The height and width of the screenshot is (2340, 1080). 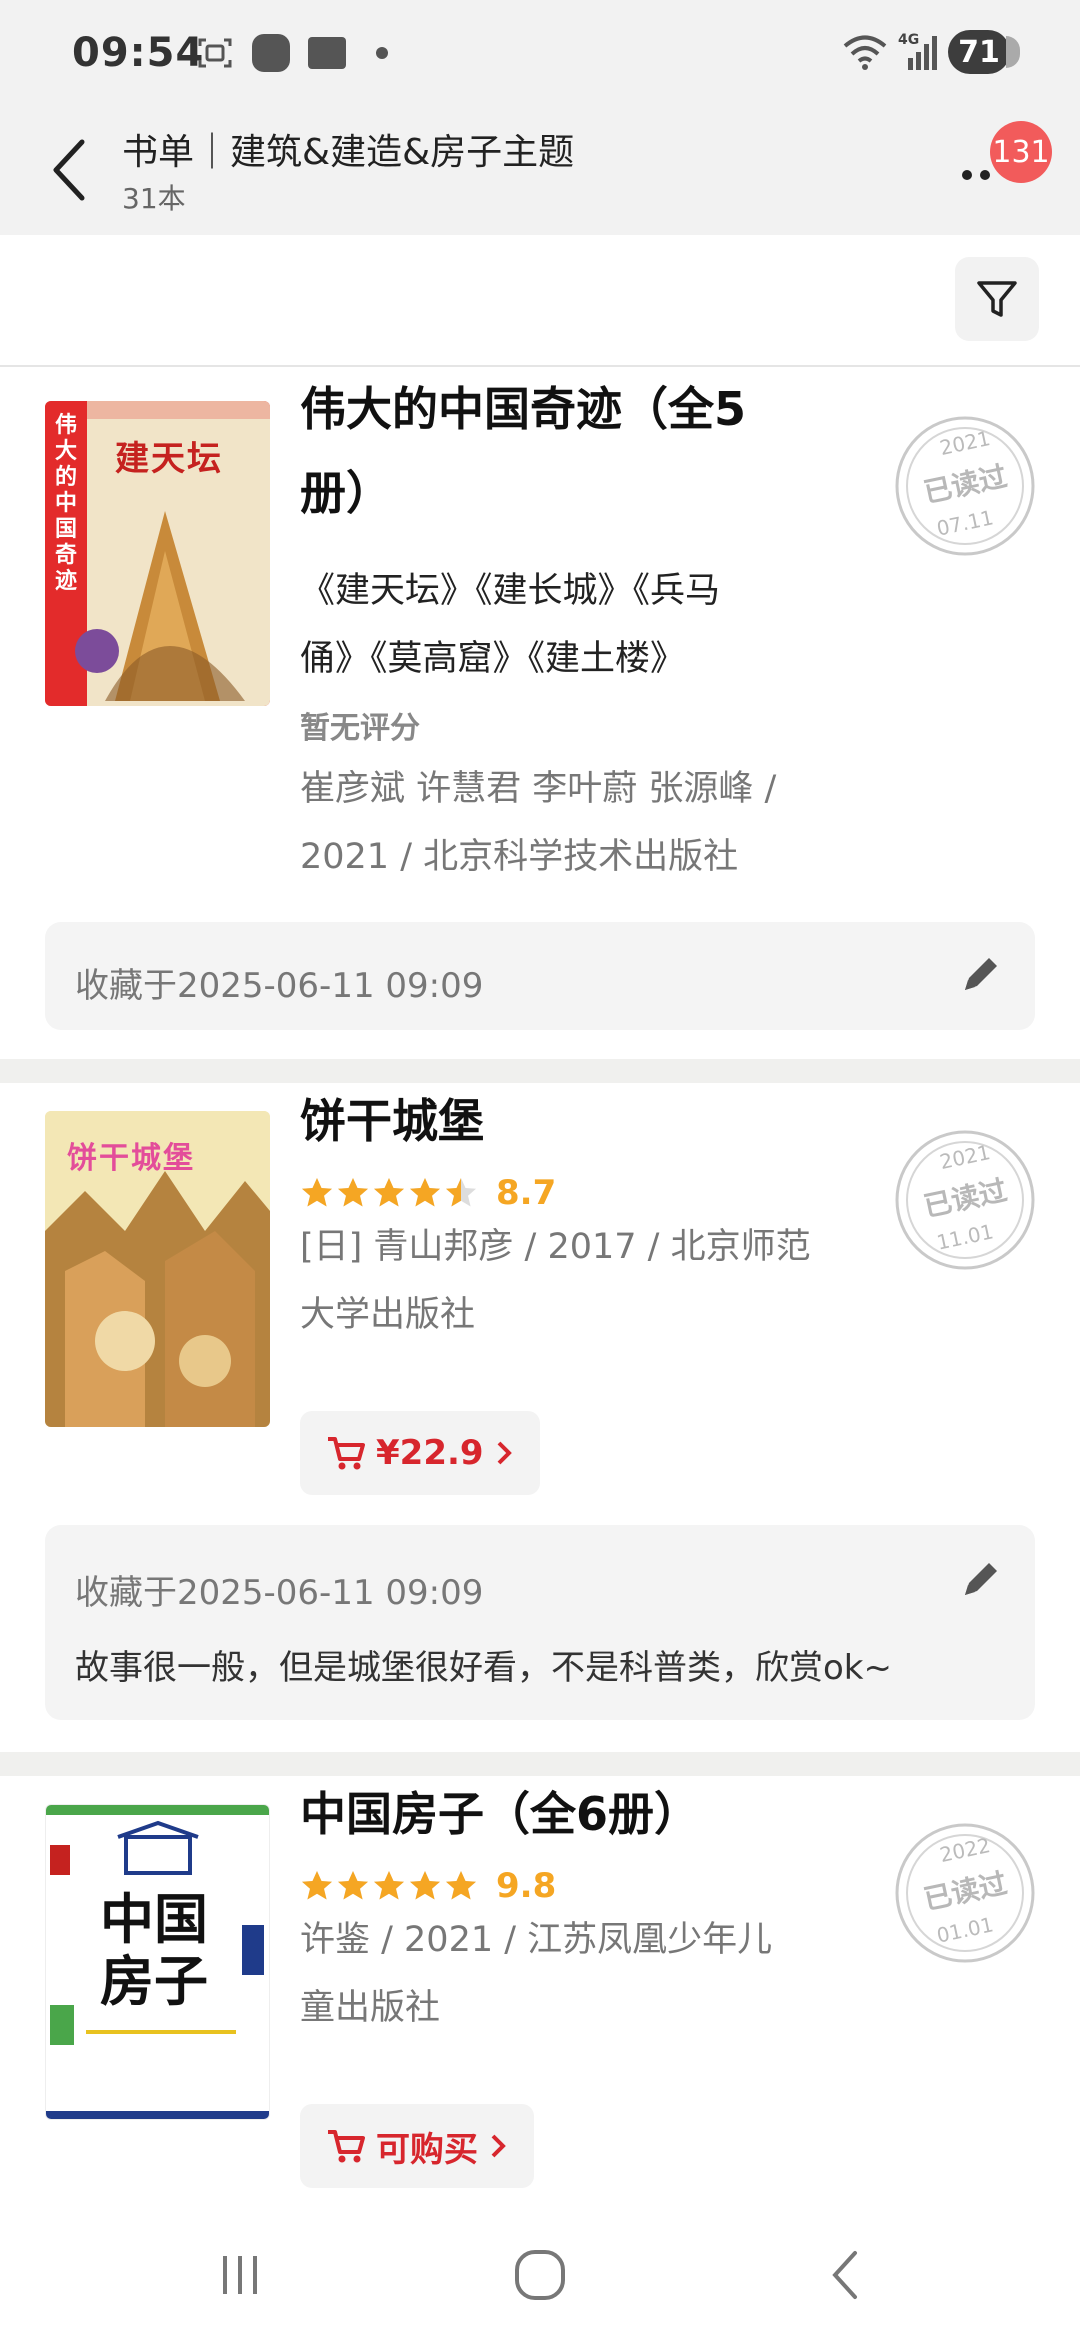 I want to click on rating: 8.7, so click(x=428, y=1193).